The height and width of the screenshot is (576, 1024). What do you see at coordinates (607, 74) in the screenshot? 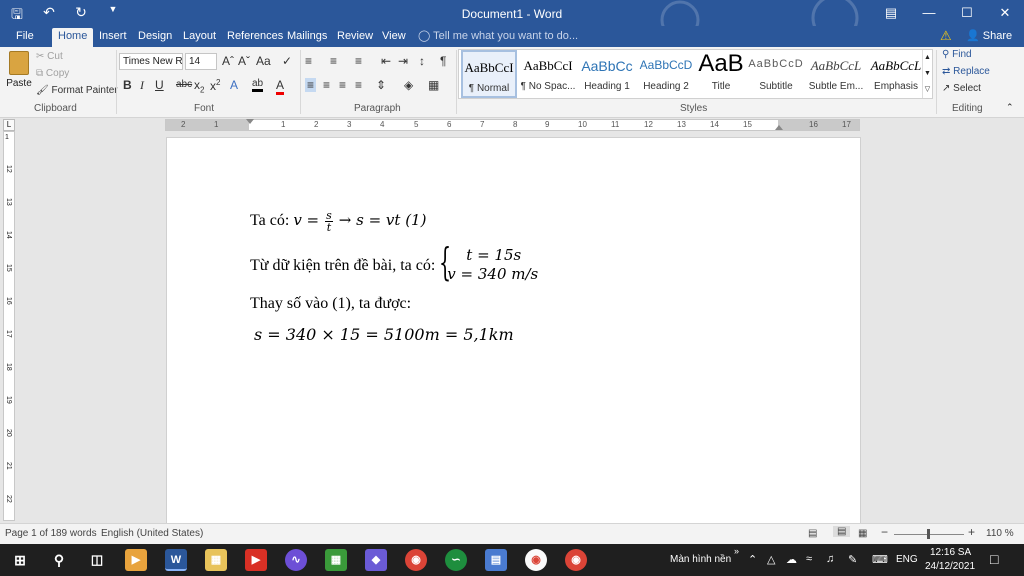
I see `style-heading-1: AaBbCc Heading 1` at bounding box center [607, 74].